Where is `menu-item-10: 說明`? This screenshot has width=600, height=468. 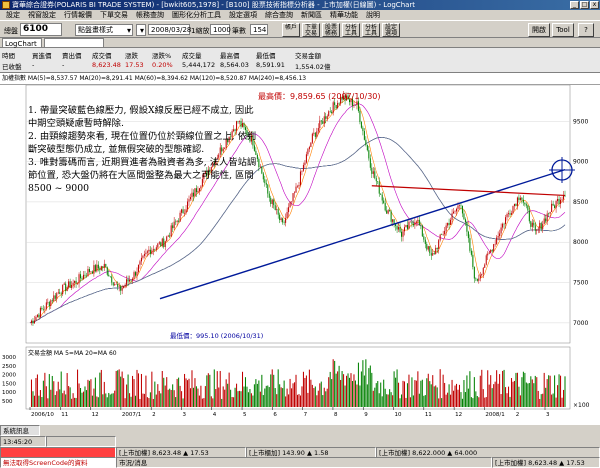
menu-item-10: 說明 is located at coordinates (373, 15).